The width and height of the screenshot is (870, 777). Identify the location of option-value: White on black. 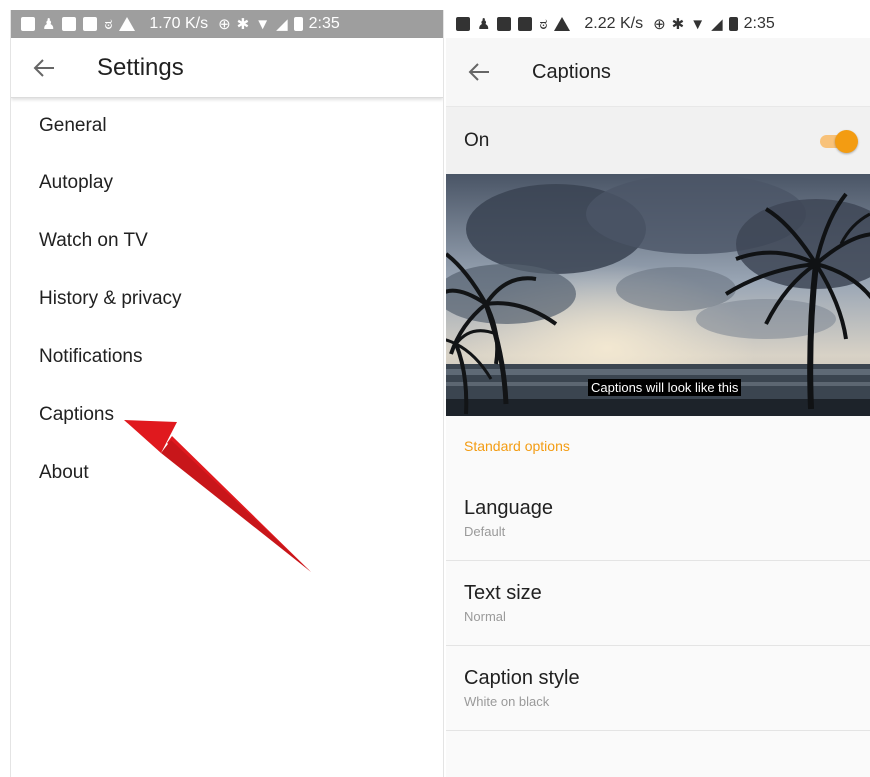
(507, 701).